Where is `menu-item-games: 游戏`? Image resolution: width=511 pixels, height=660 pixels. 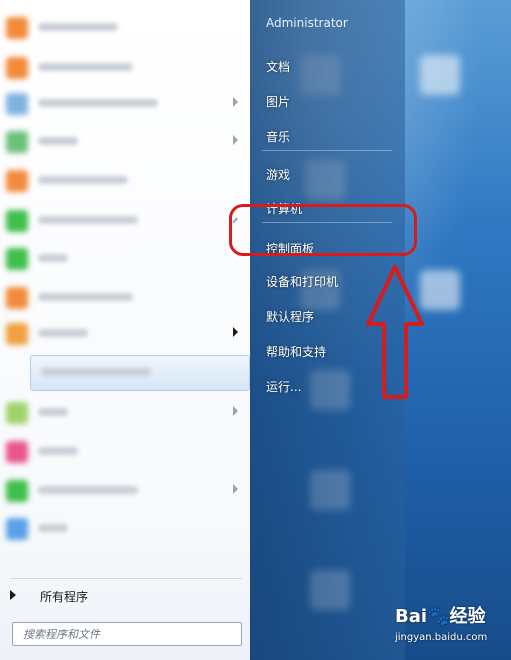 menu-item-games: 游戏 is located at coordinates (332, 173).